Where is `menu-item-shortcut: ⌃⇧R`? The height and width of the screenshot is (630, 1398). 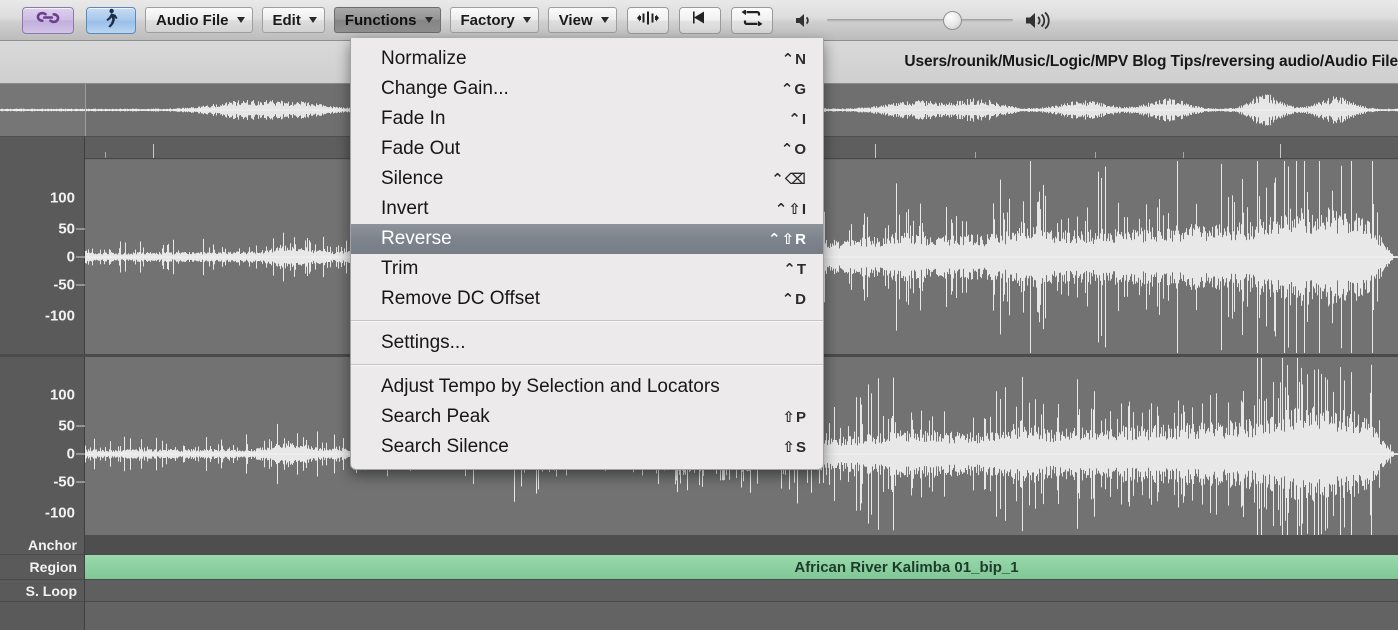
menu-item-shortcut: ⌃⇧R is located at coordinates (787, 239).